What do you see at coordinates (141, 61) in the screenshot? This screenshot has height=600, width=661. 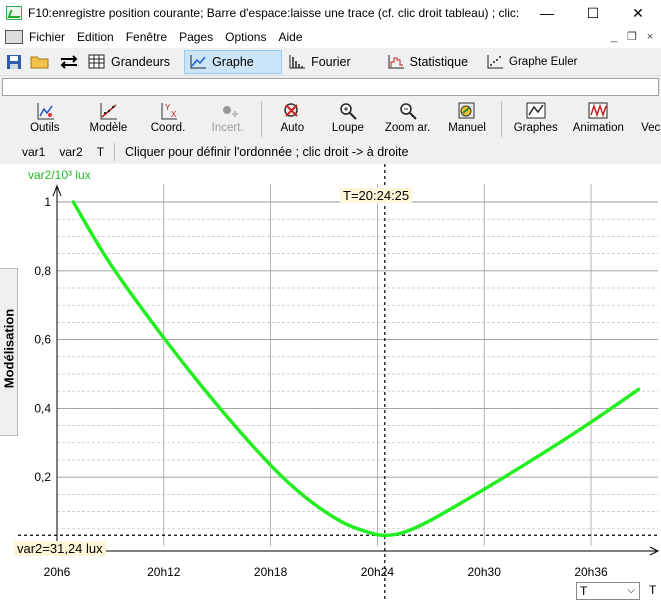 I see `tab-grandeurs-label: Grandeurs` at bounding box center [141, 61].